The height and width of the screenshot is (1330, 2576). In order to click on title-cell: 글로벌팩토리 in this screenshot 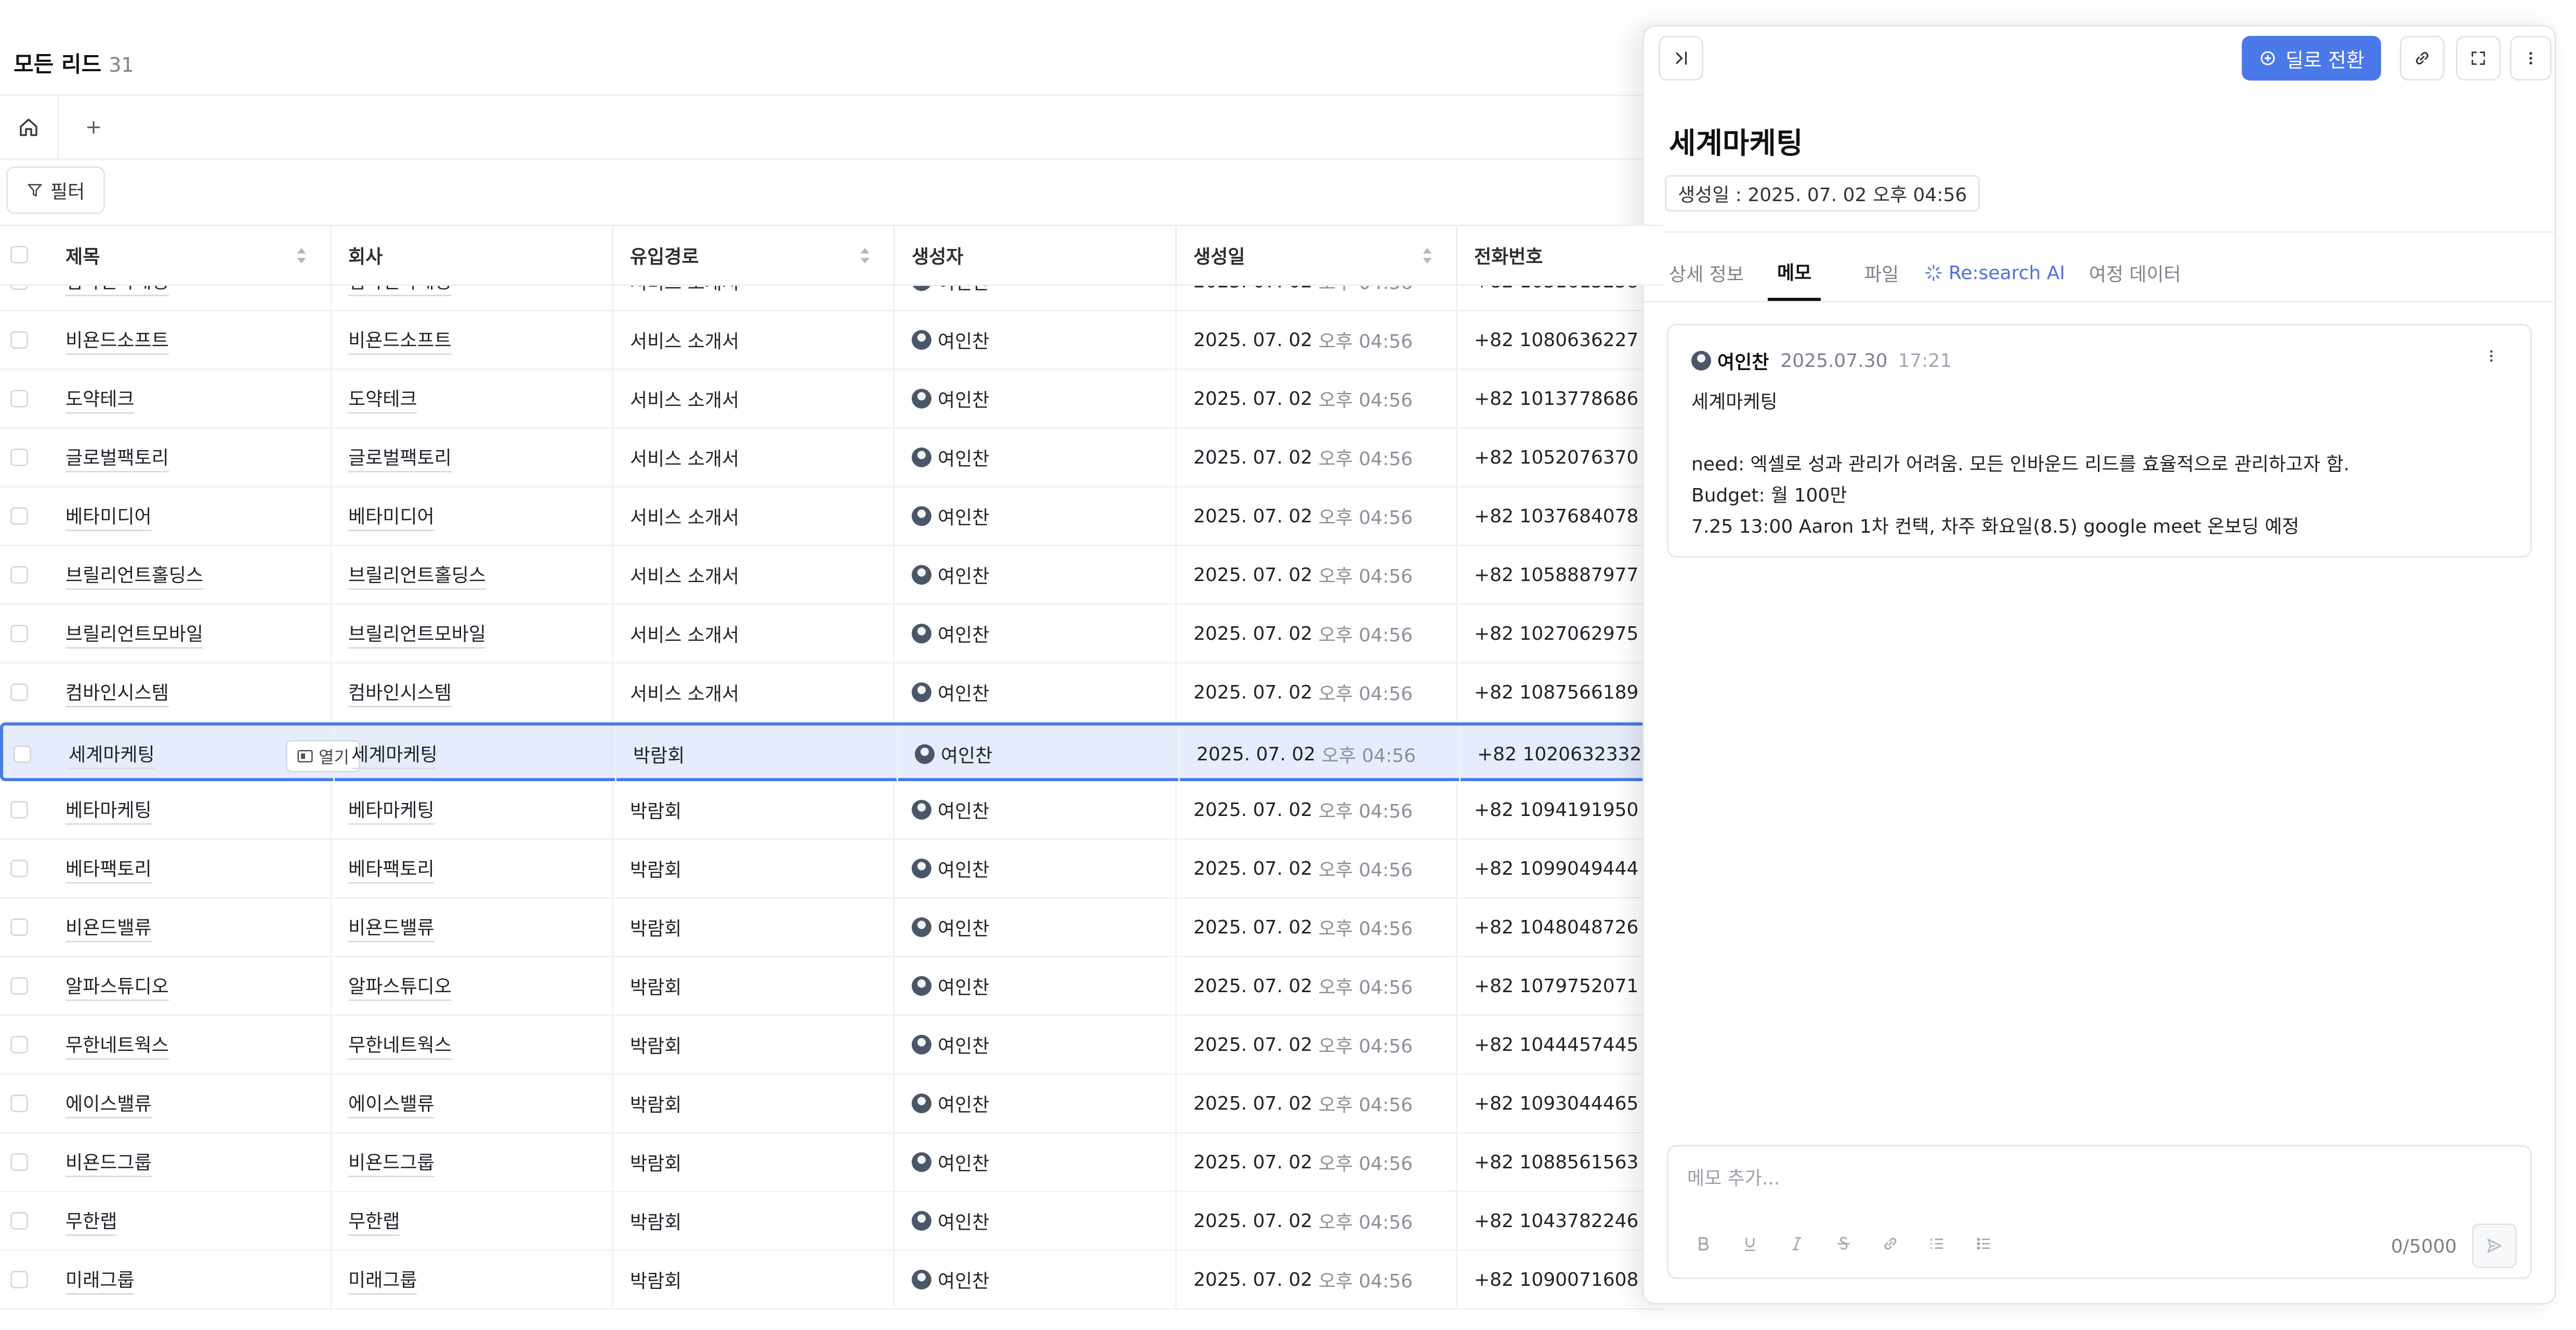, I will do `click(190, 457)`.